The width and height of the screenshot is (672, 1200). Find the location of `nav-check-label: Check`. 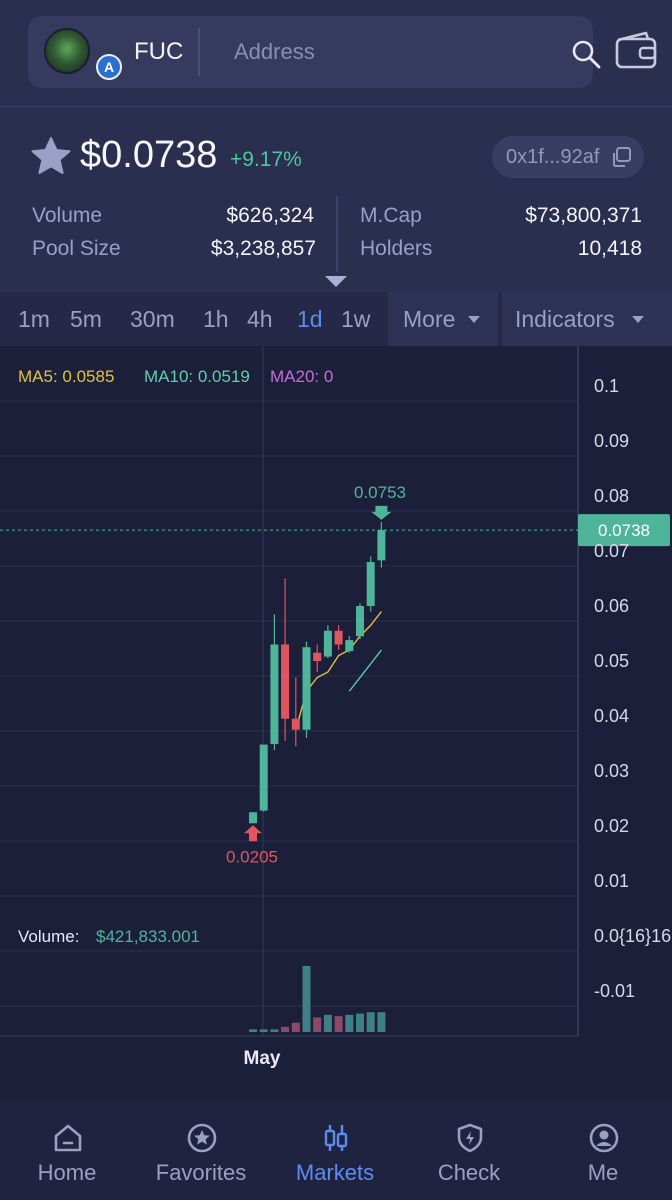

nav-check-label: Check is located at coordinates (469, 1172).